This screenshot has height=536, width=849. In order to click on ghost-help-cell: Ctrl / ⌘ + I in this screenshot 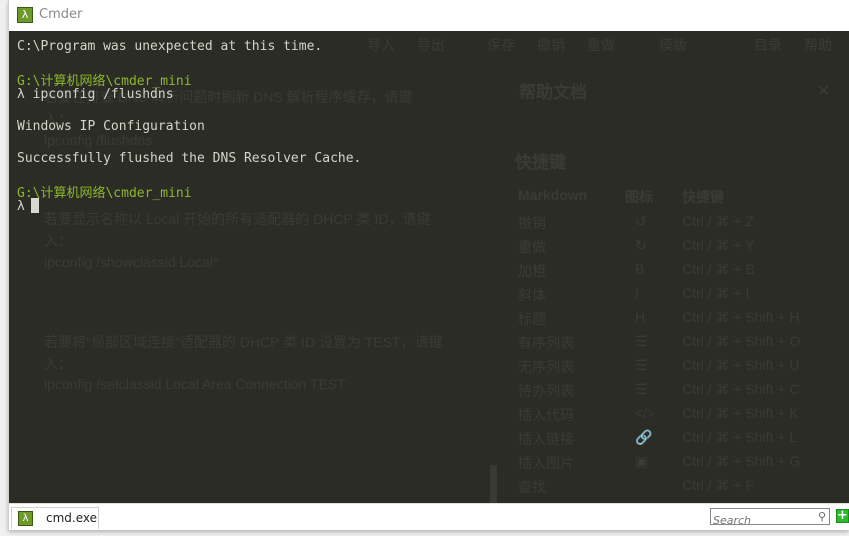, I will do `click(716, 293)`.